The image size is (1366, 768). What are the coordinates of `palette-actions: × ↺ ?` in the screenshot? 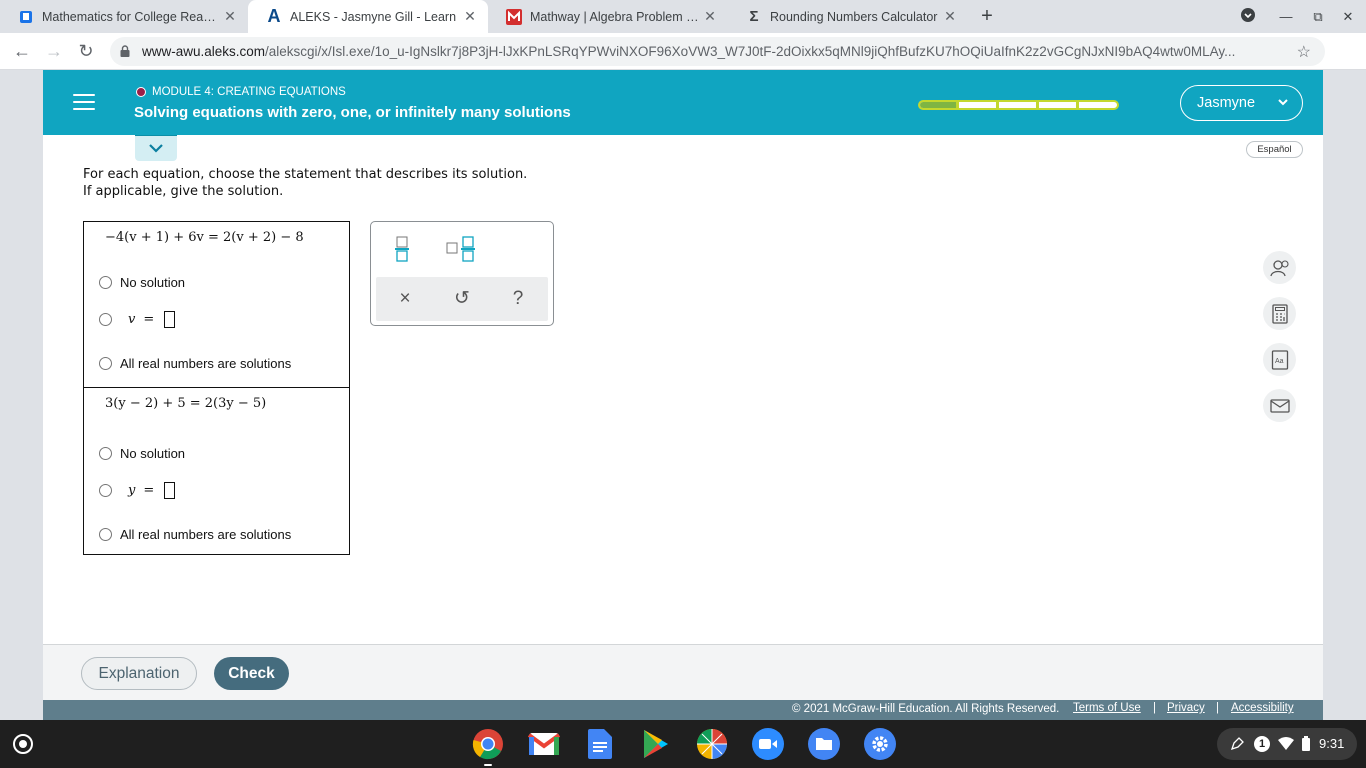 It's located at (462, 299).